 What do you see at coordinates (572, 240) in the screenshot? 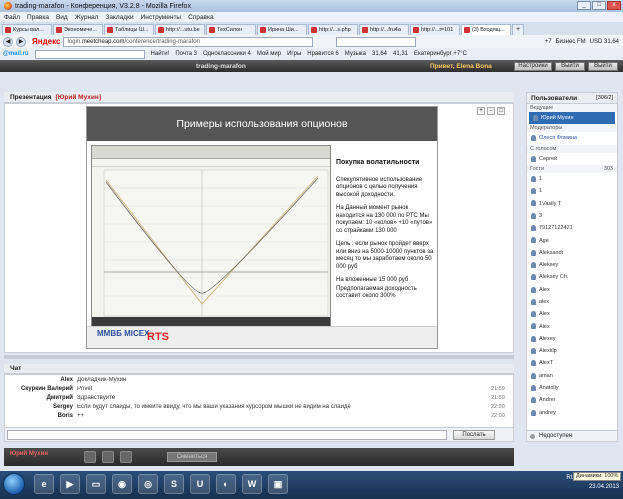
I see `user-item: Age` at bounding box center [572, 240].